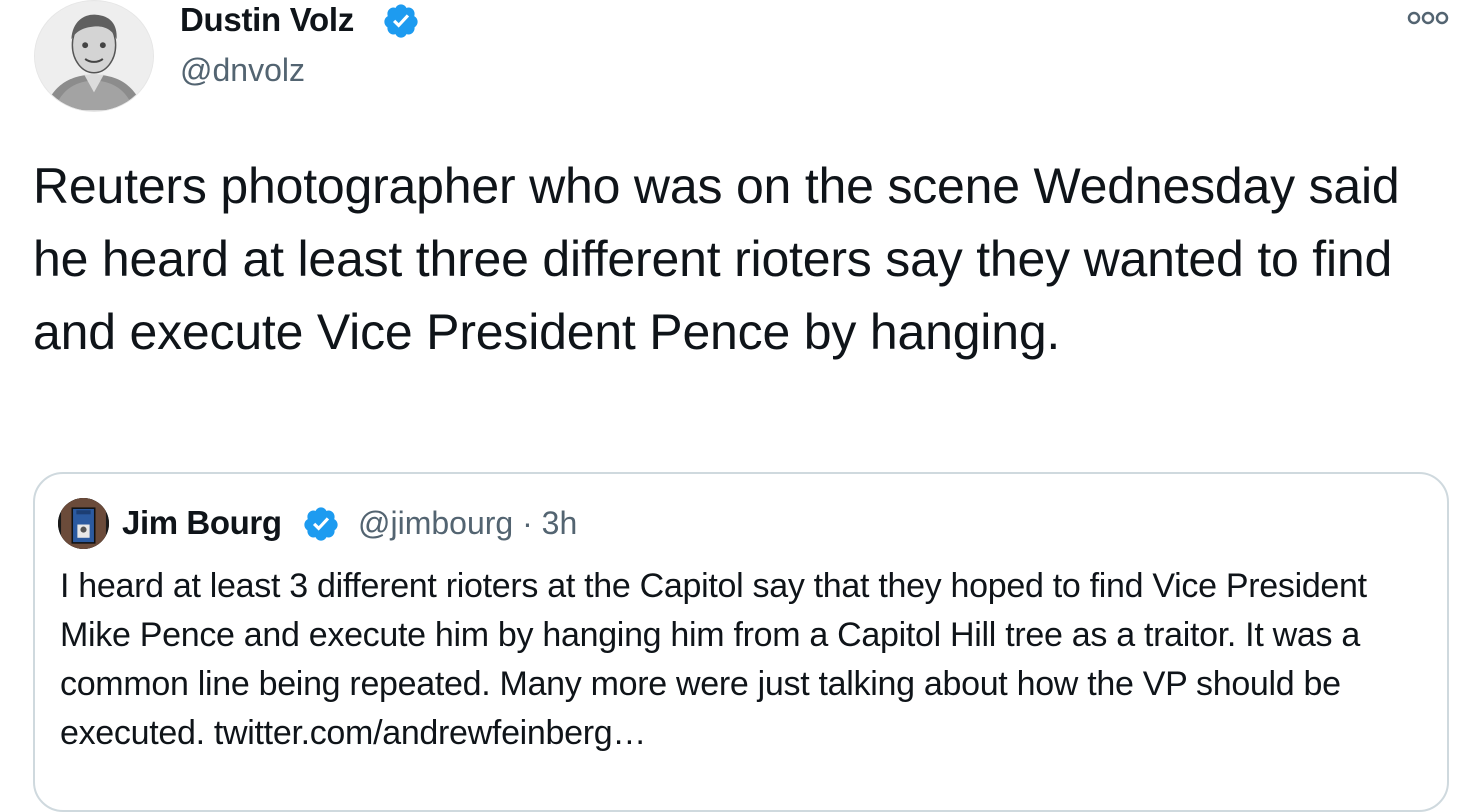 This screenshot has height=812, width=1479. I want to click on quoted-tweet-time: 3h, so click(560, 523).